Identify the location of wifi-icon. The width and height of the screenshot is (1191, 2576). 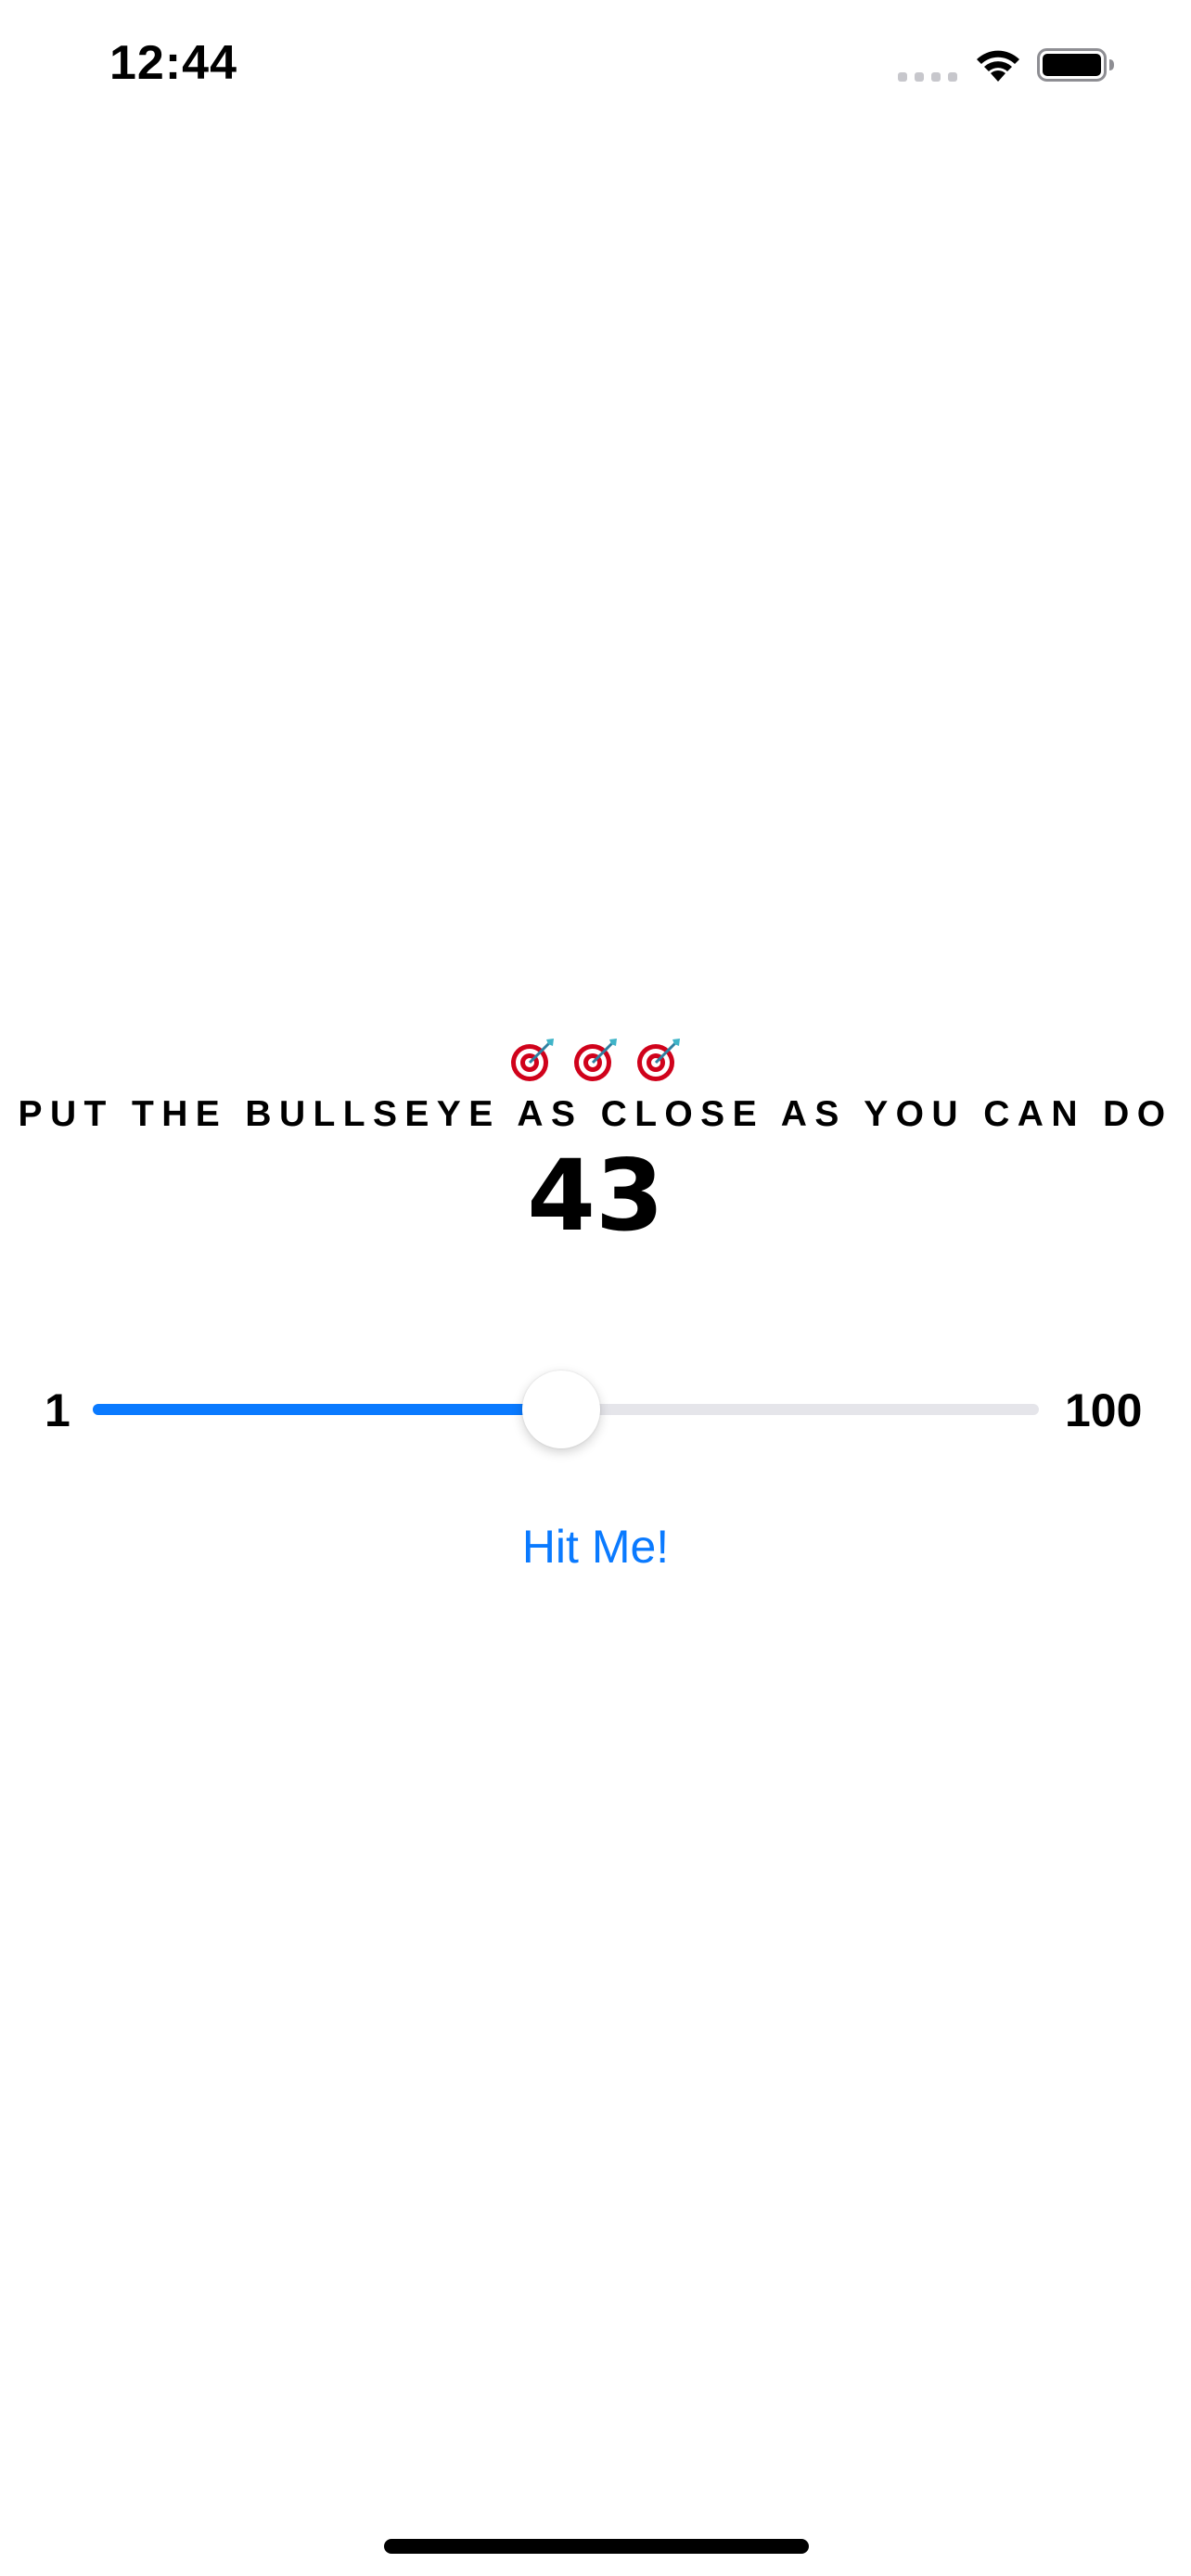
(998, 66).